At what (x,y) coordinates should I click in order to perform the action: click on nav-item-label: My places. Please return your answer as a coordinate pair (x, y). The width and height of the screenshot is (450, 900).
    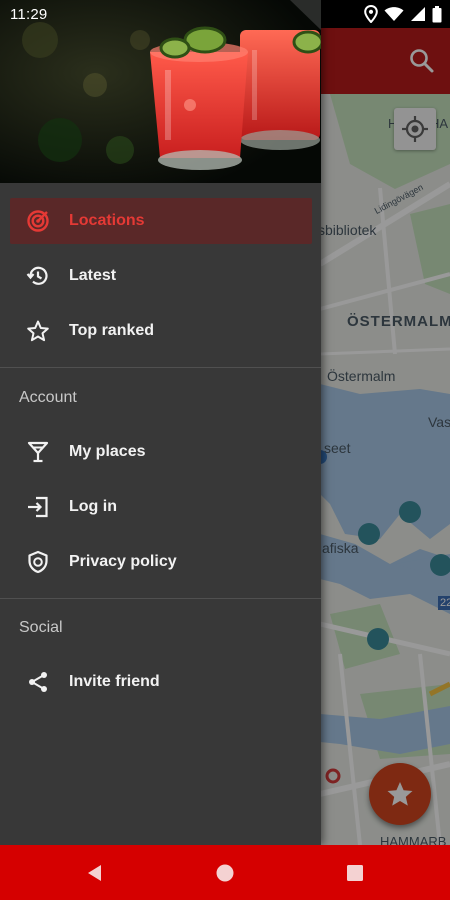
    Looking at the image, I should click on (107, 451).